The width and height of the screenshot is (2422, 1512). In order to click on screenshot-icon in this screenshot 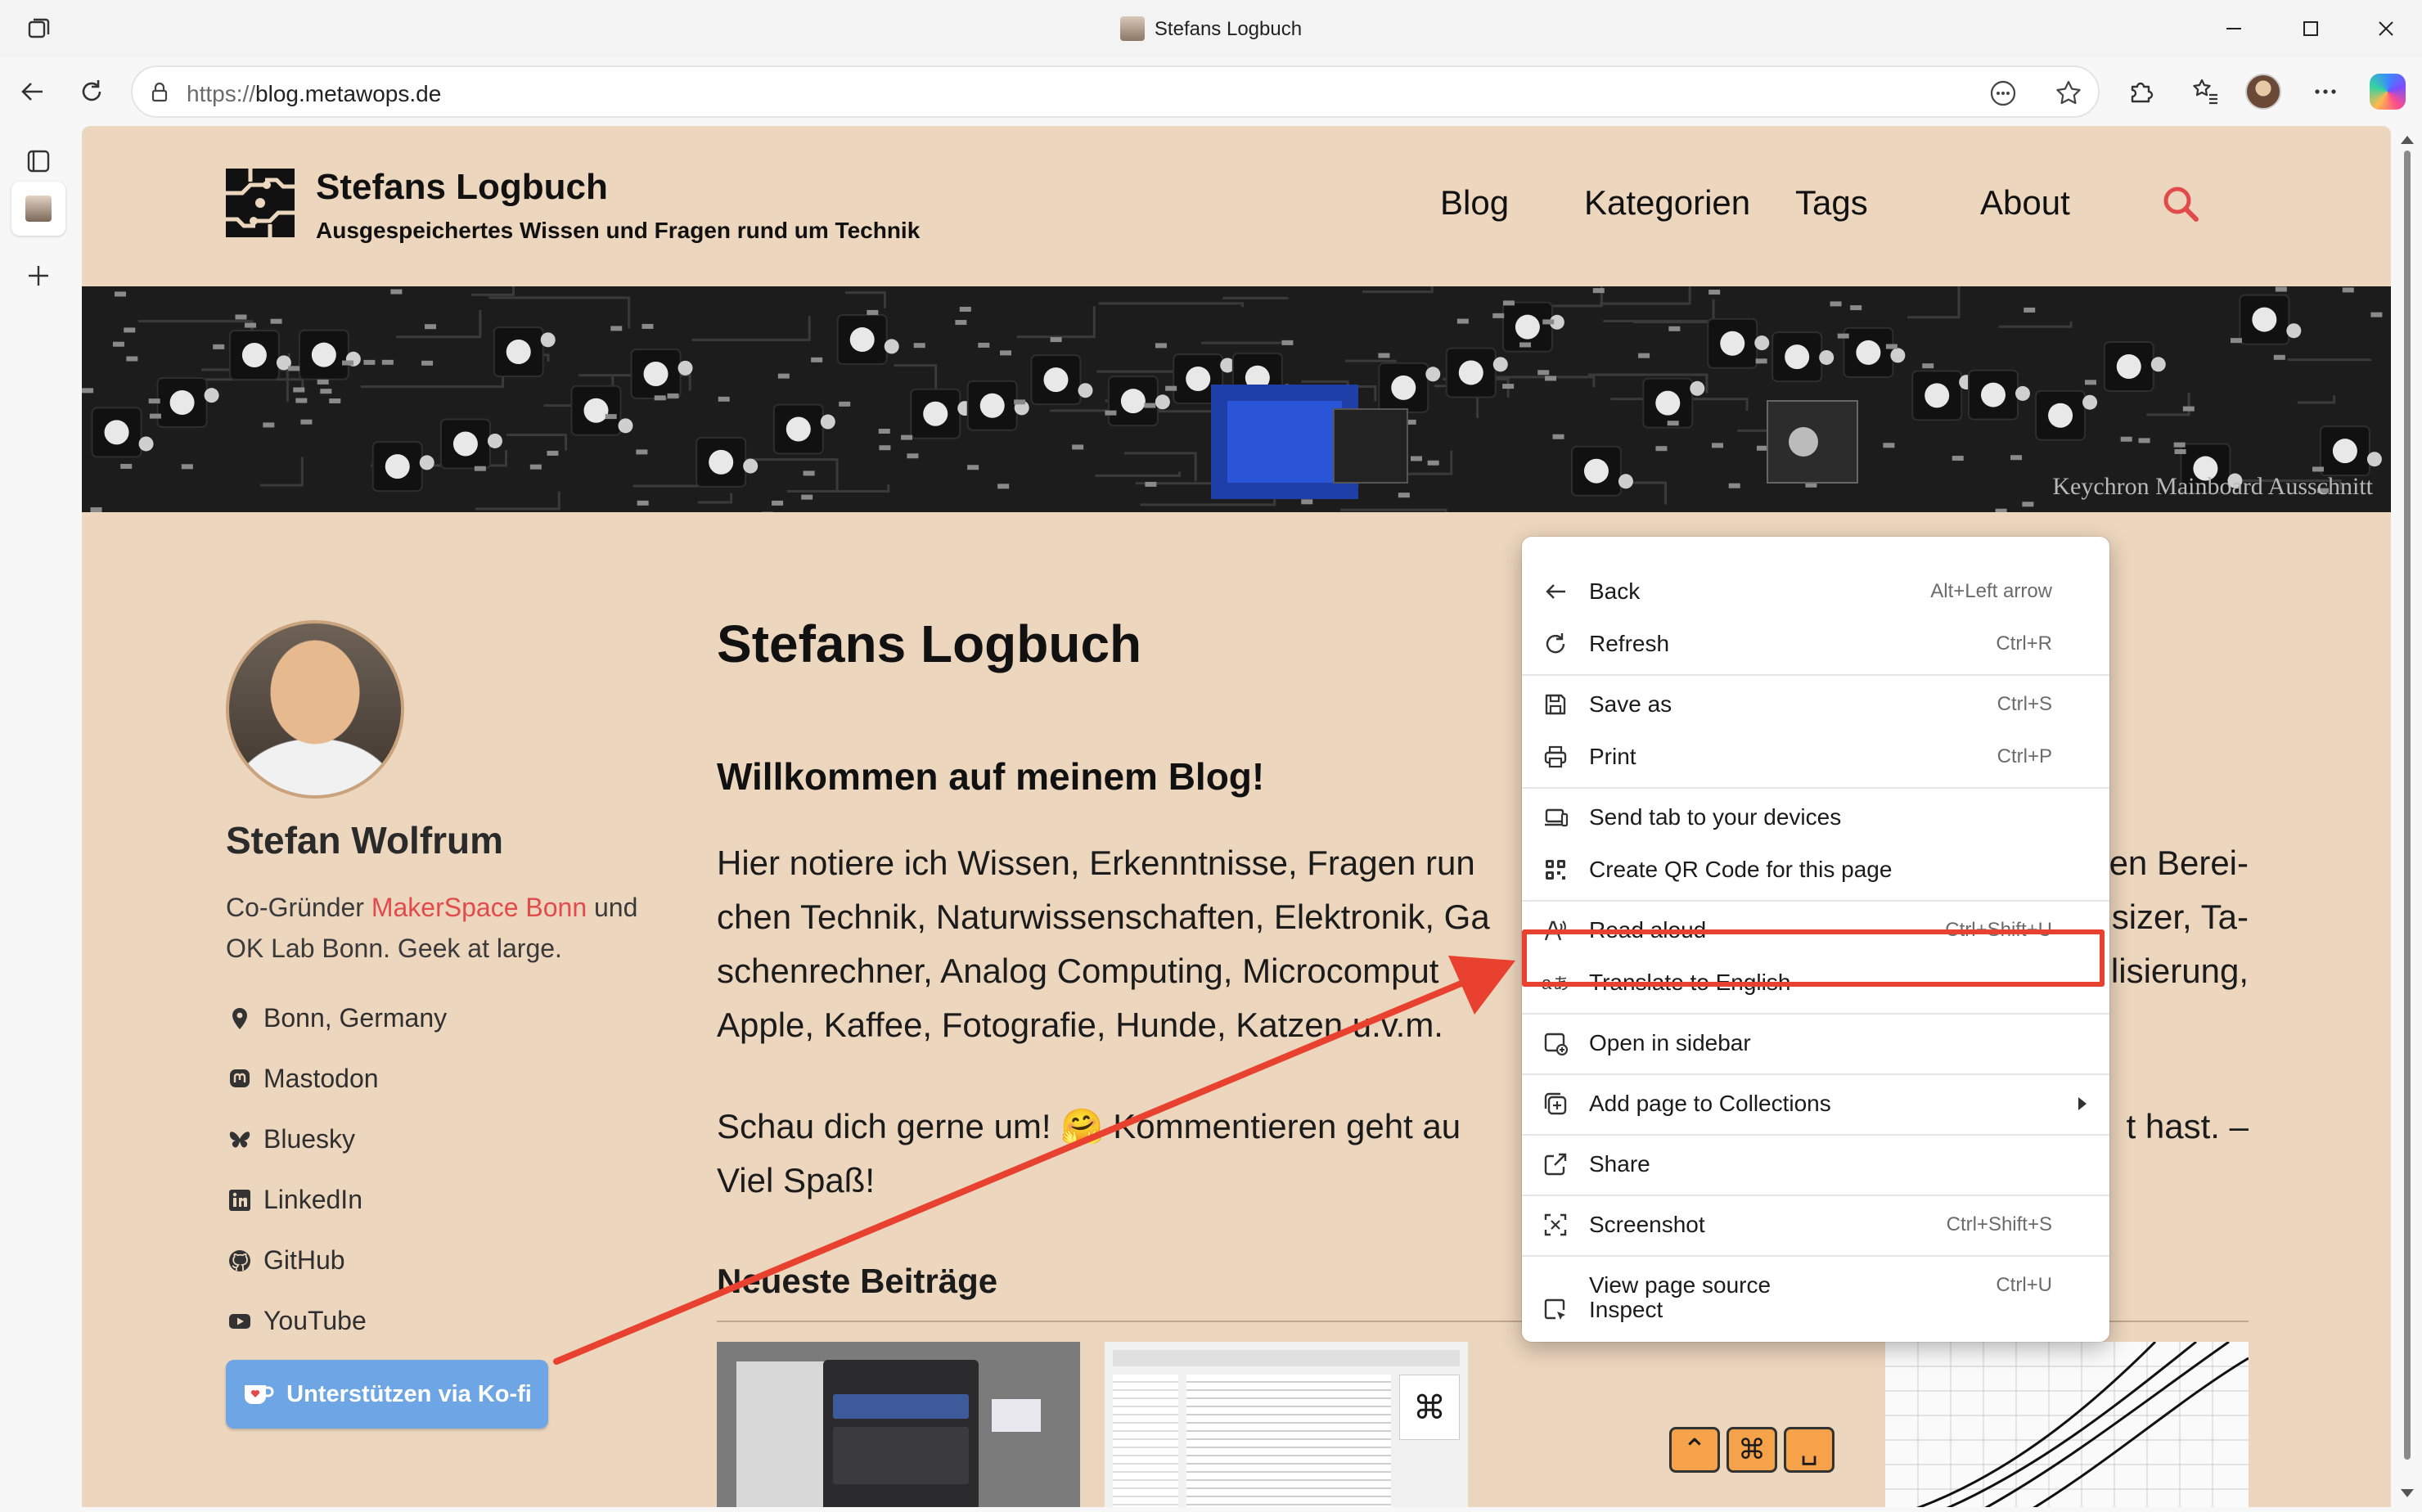, I will do `click(1555, 1225)`.